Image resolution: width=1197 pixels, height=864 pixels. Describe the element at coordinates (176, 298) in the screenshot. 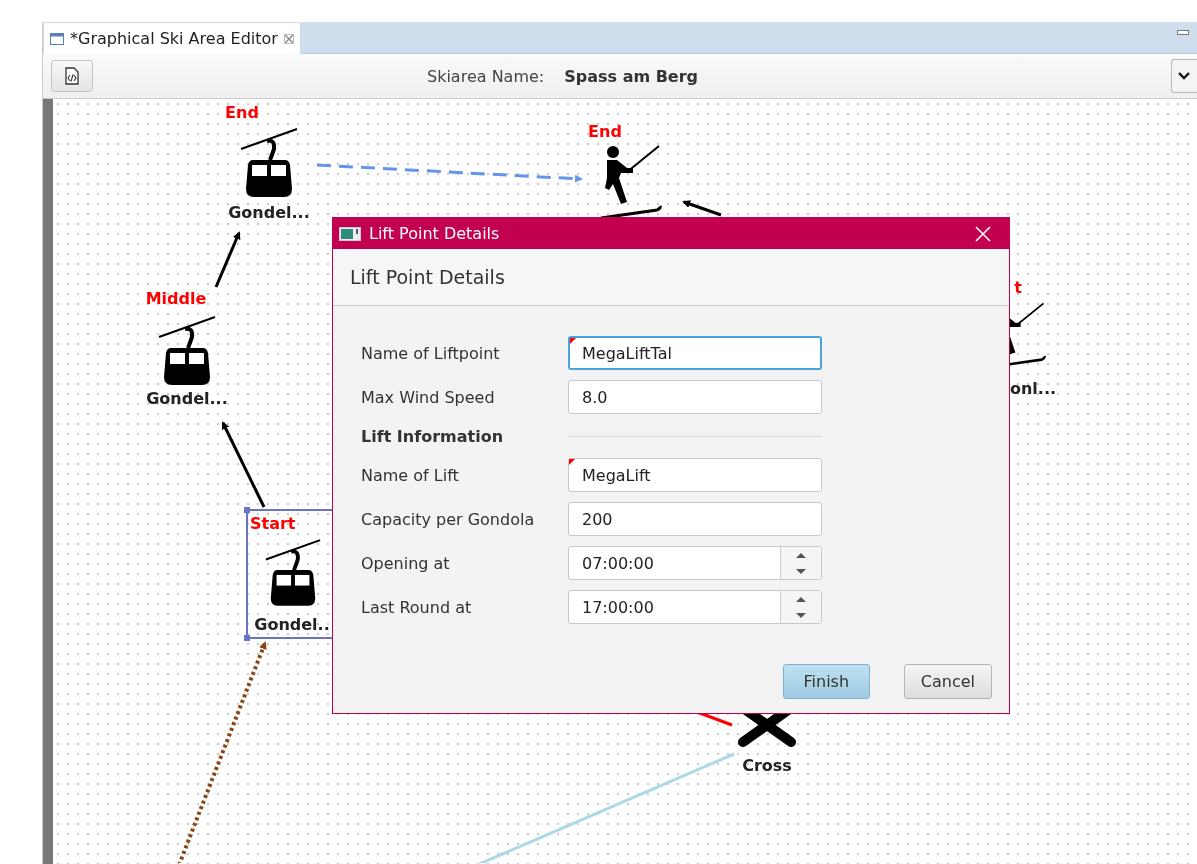

I see `point-label: Middle` at that location.